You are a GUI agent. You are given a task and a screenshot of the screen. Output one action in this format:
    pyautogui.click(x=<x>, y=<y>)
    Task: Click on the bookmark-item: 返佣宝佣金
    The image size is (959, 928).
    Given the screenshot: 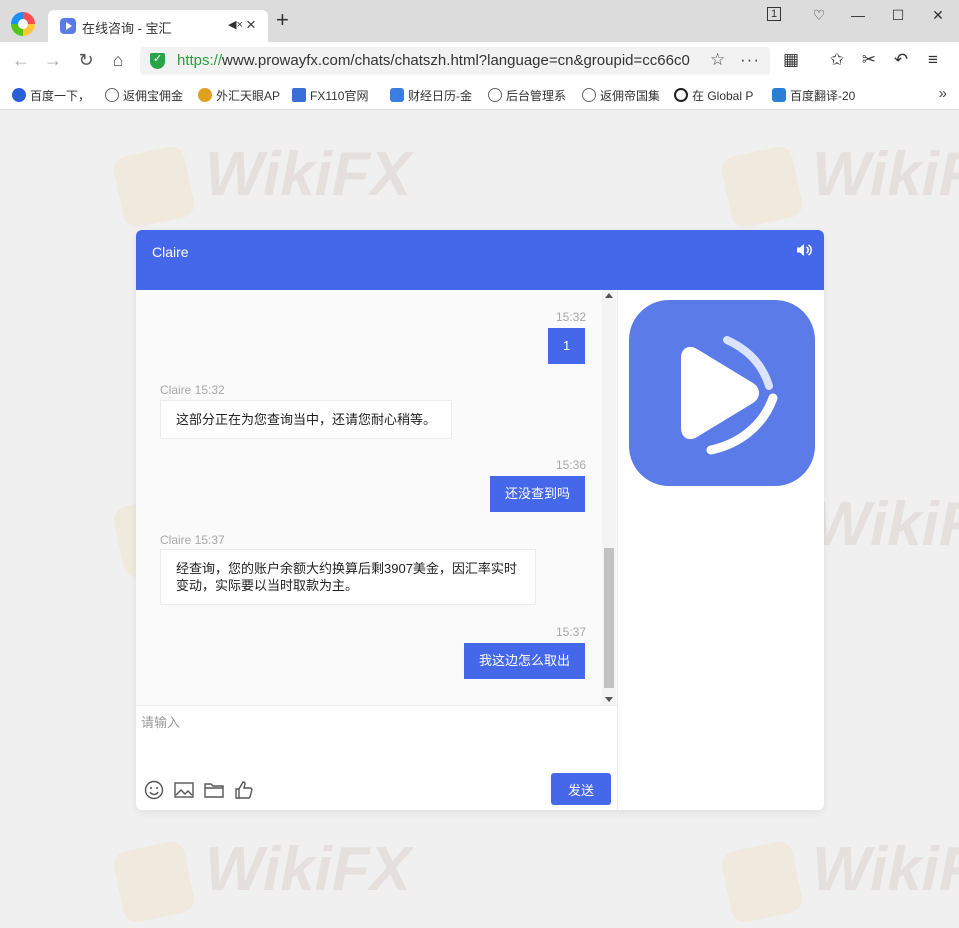 What is the action you would take?
    pyautogui.click(x=147, y=95)
    